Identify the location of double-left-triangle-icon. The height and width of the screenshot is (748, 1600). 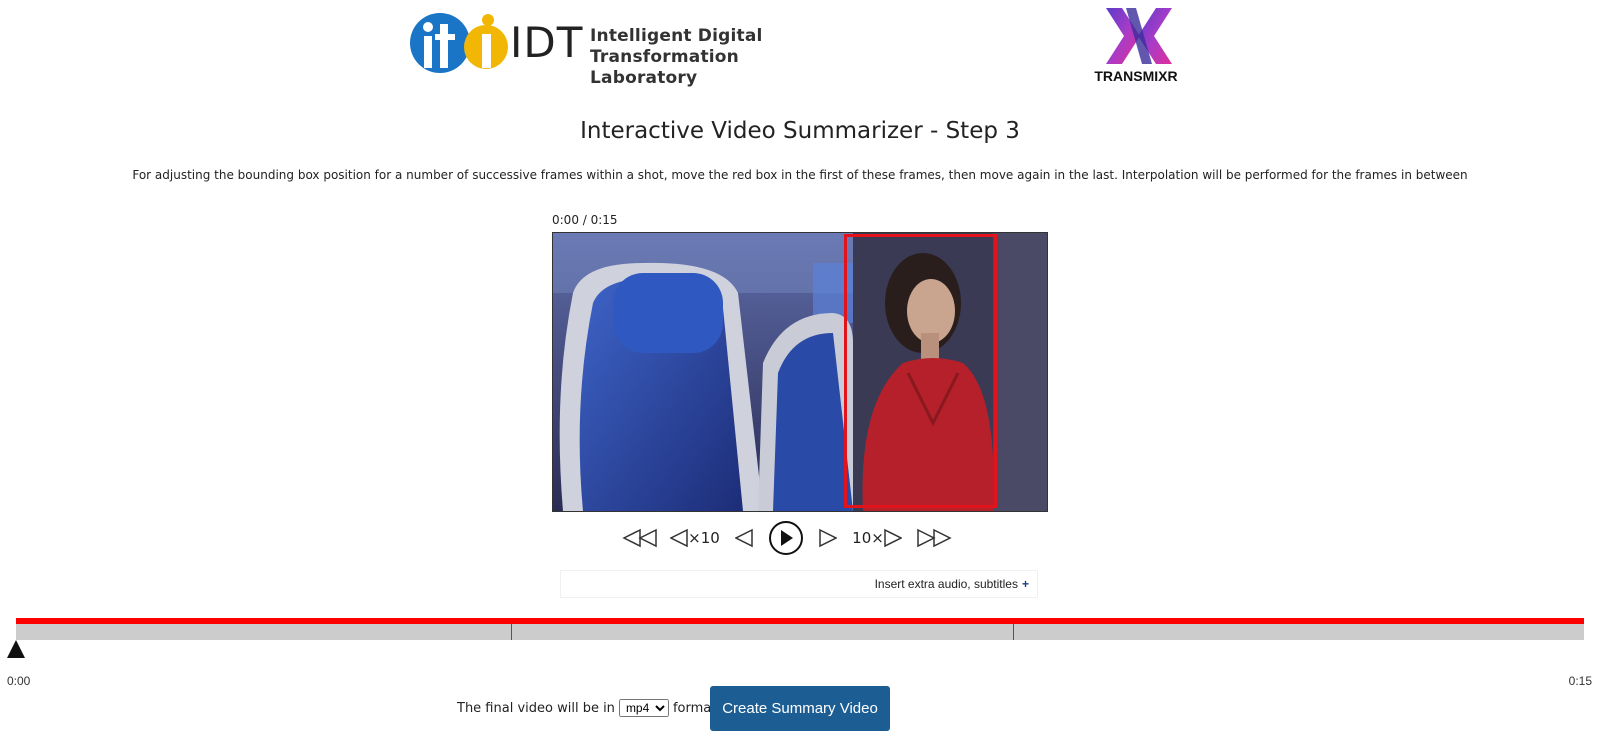
(639, 538).